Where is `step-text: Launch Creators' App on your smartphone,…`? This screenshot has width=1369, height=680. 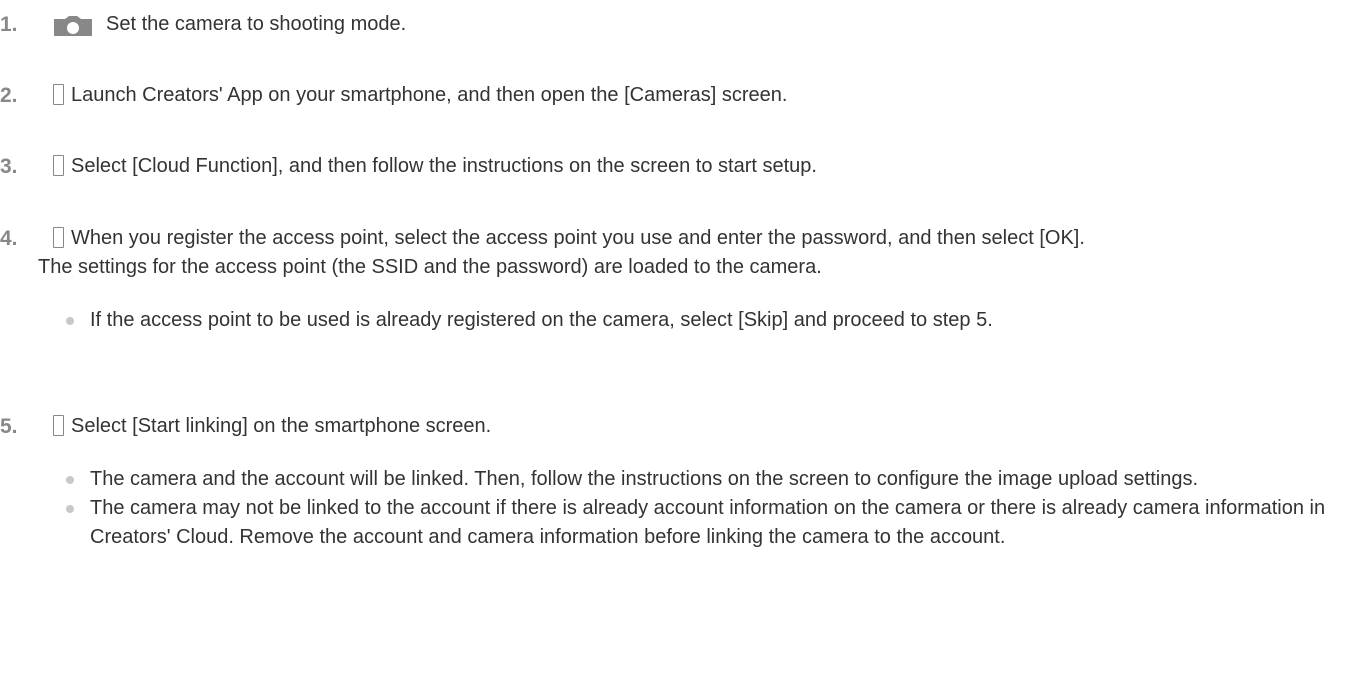
step-text: Launch Creators' App on your smartphone,… is located at coordinates (429, 95).